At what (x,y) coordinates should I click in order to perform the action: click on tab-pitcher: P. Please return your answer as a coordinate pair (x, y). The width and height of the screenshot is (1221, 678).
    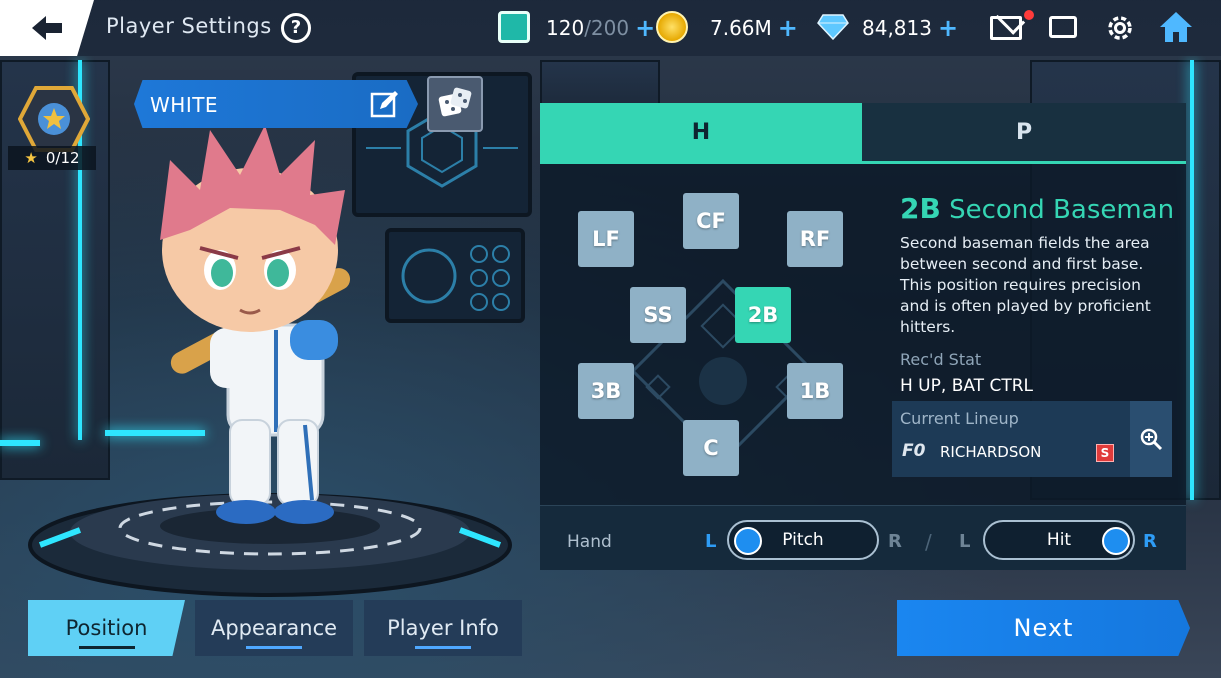
    Looking at the image, I should click on (1024, 132).